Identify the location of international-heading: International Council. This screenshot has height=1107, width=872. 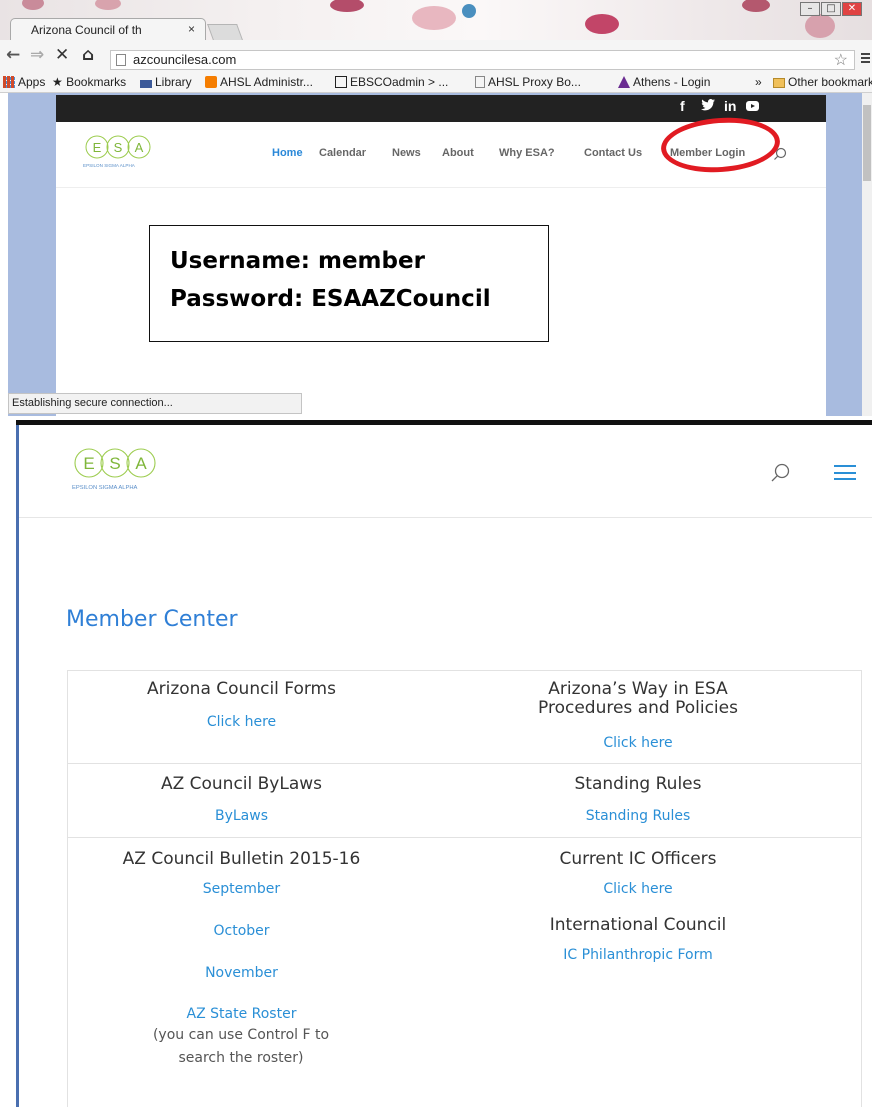
(638, 925).